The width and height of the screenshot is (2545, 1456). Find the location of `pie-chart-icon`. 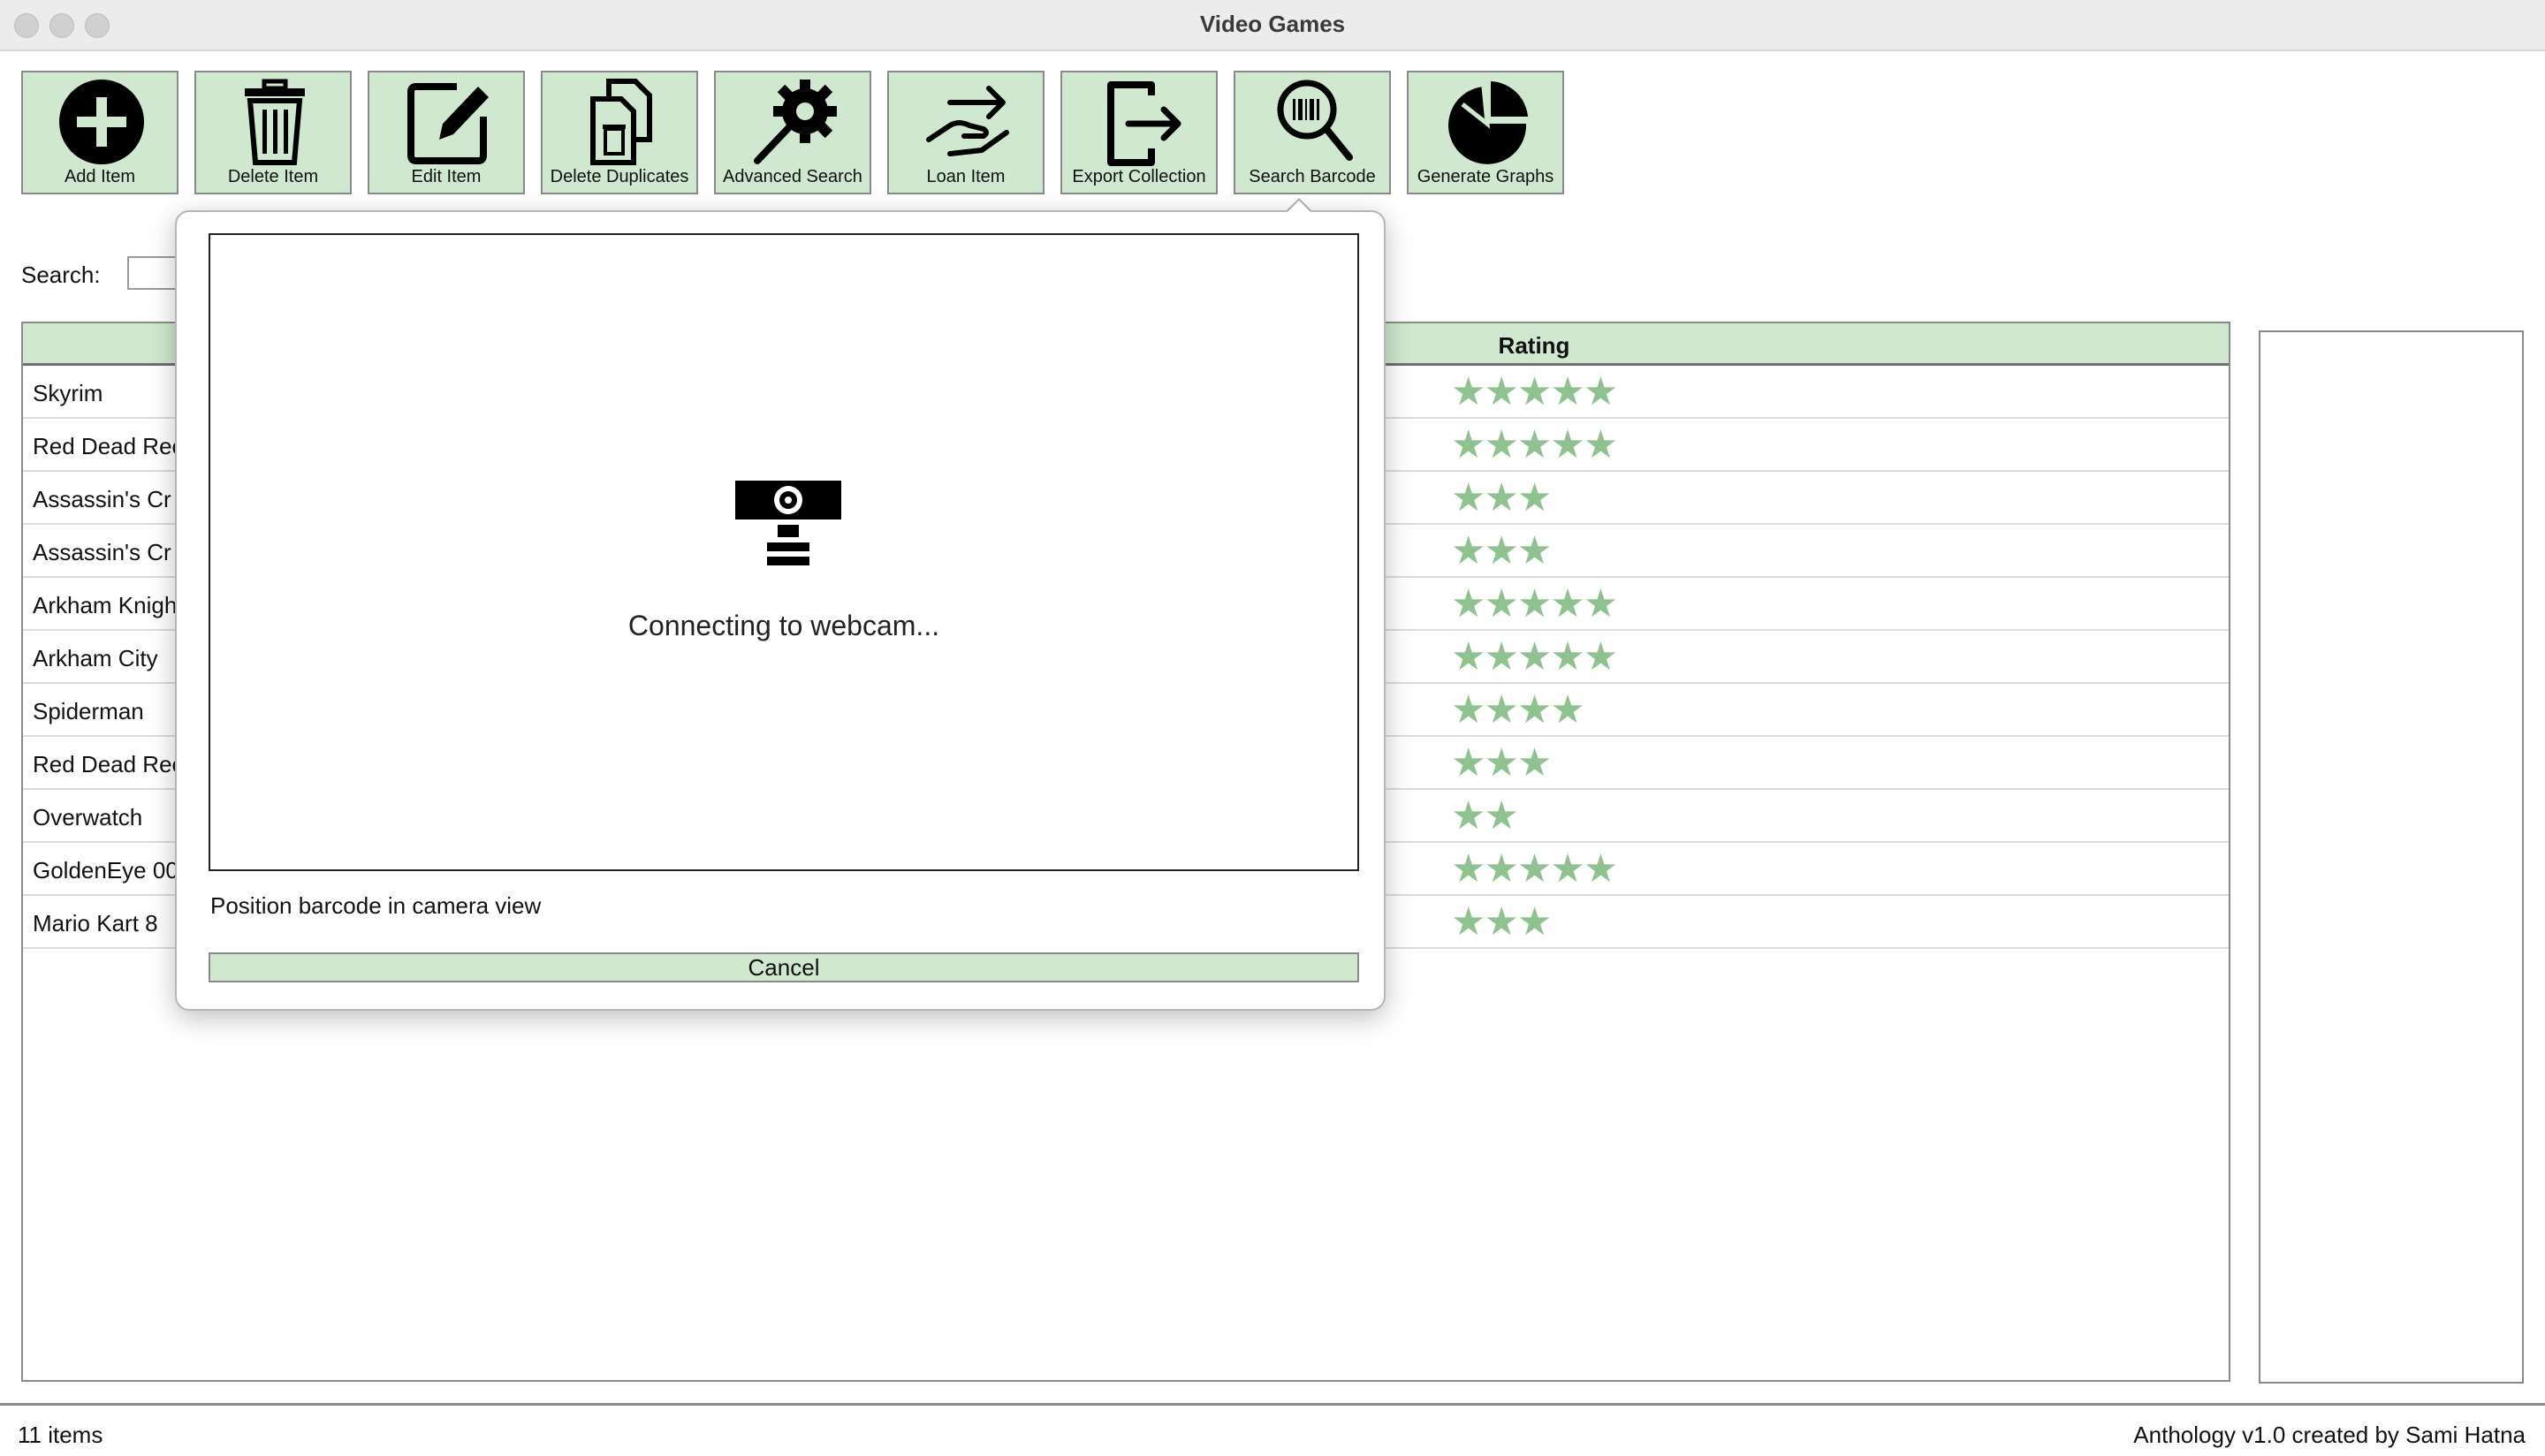

pie-chart-icon is located at coordinates (1488, 123).